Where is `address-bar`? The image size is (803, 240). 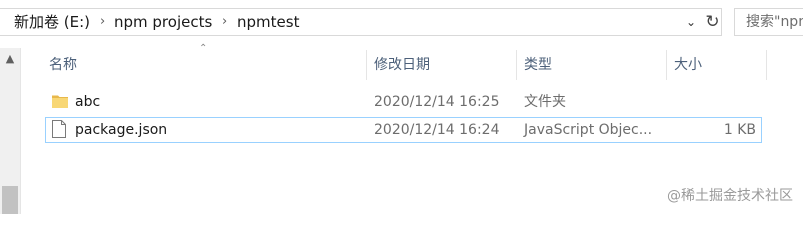 address-bar is located at coordinates (361, 22).